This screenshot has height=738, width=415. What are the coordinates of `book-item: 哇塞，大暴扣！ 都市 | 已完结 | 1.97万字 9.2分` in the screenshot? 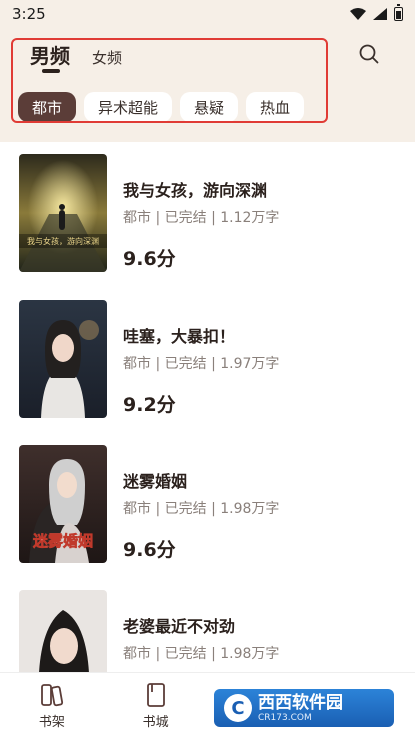 It's located at (209, 359).